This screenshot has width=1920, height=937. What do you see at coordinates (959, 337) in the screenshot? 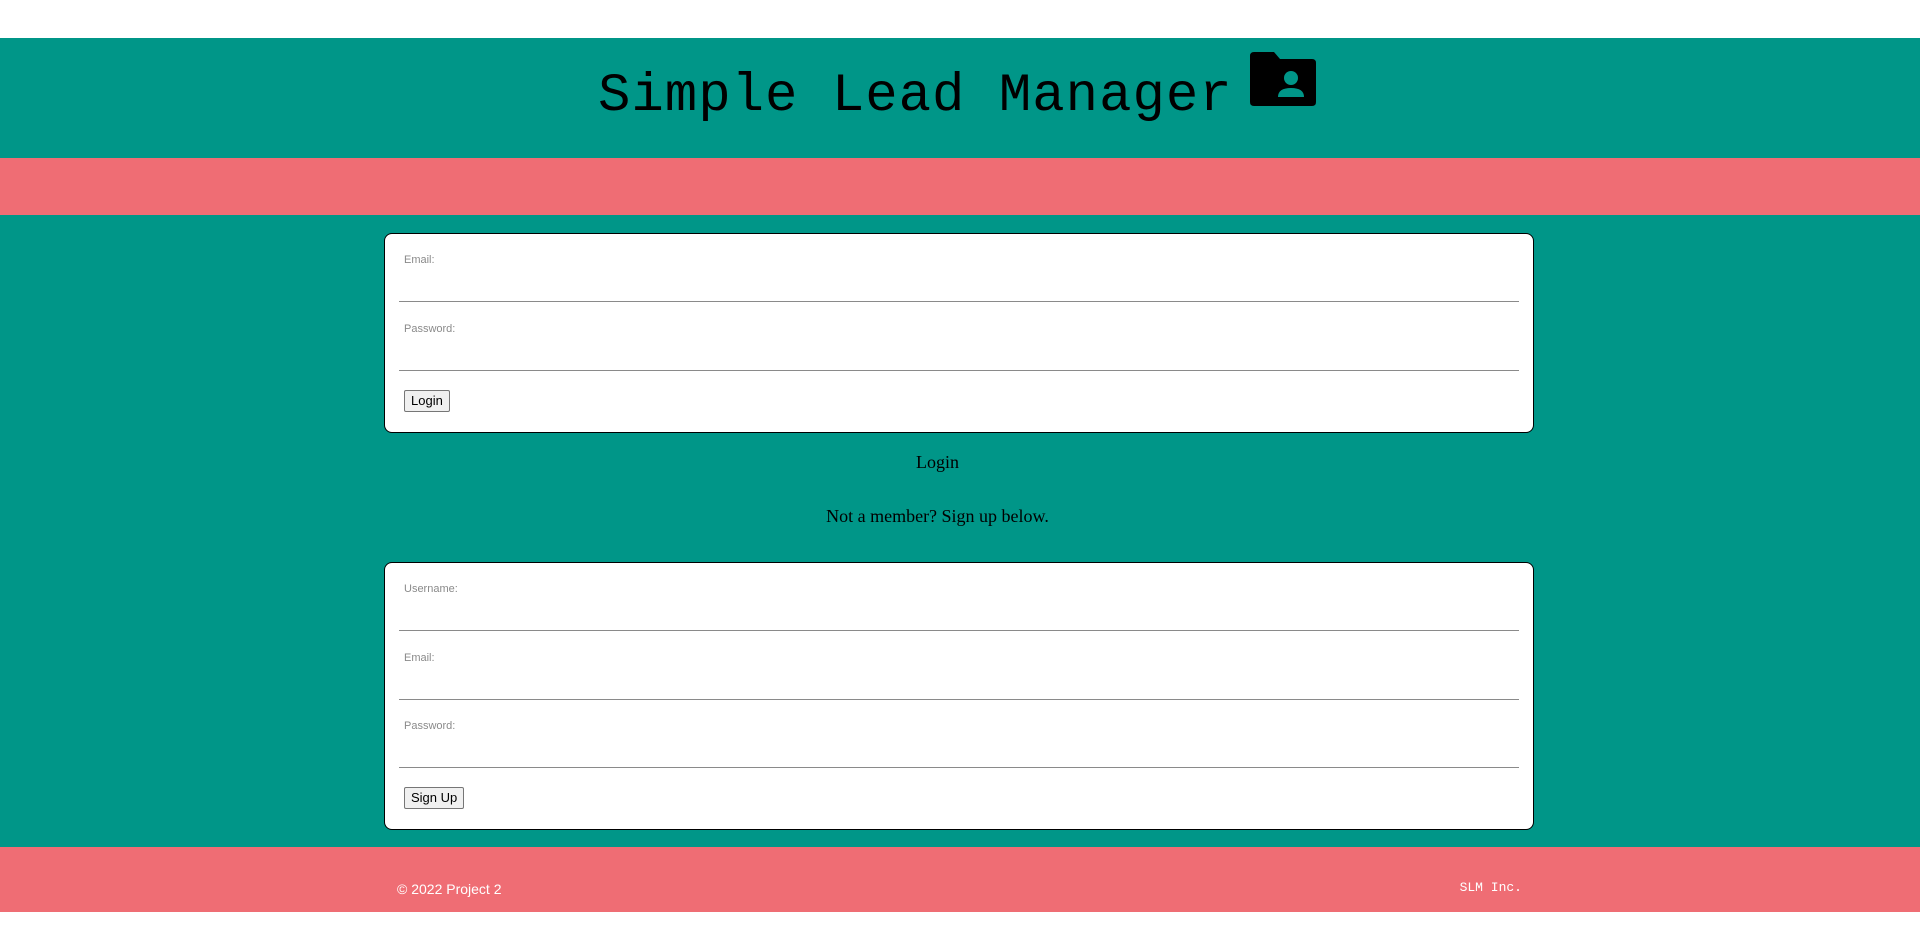
I see `login-password-field: Password:` at bounding box center [959, 337].